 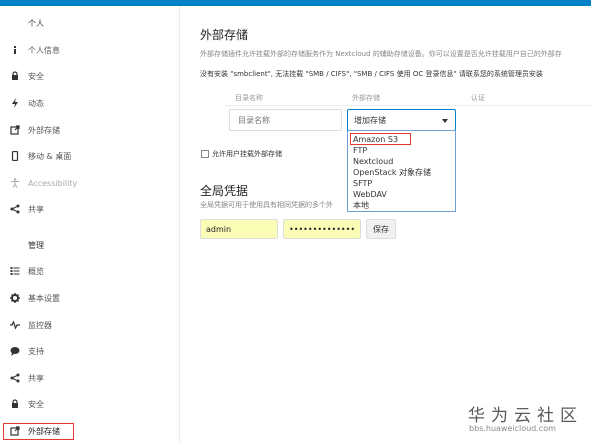 I want to click on sidebar-item-monitoring: 监控器, so click(x=89, y=325).